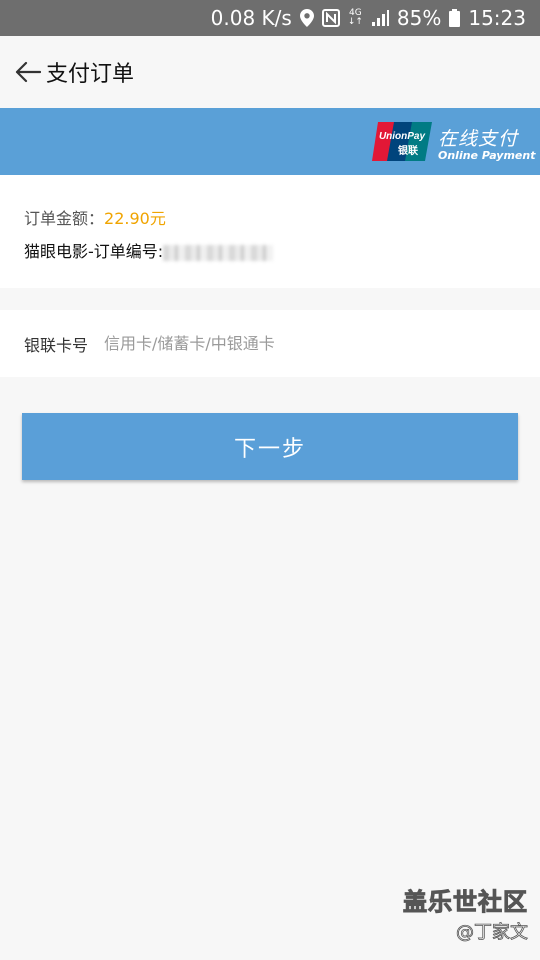  Describe the element at coordinates (380, 18) in the screenshot. I see `signal-icon` at that location.